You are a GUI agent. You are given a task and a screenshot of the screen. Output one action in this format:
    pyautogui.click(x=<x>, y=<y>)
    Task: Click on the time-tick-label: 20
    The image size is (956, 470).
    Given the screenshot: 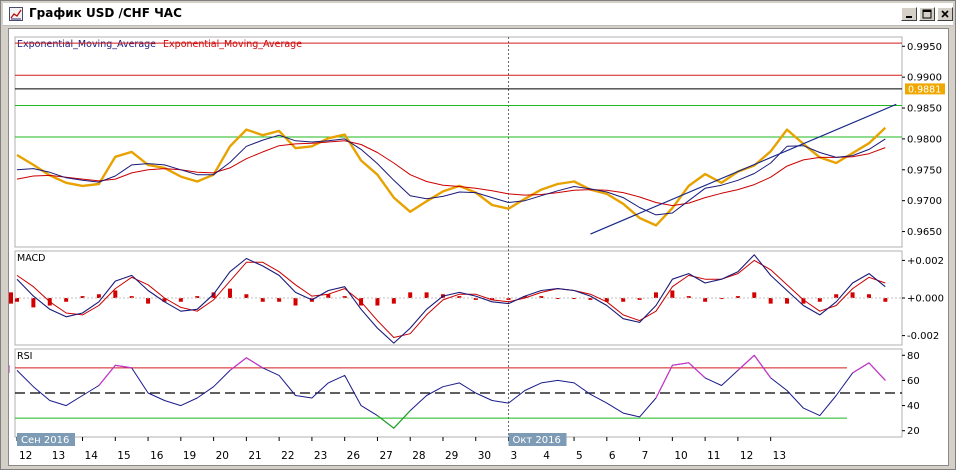 What is the action you would take?
    pyautogui.click(x=222, y=456)
    